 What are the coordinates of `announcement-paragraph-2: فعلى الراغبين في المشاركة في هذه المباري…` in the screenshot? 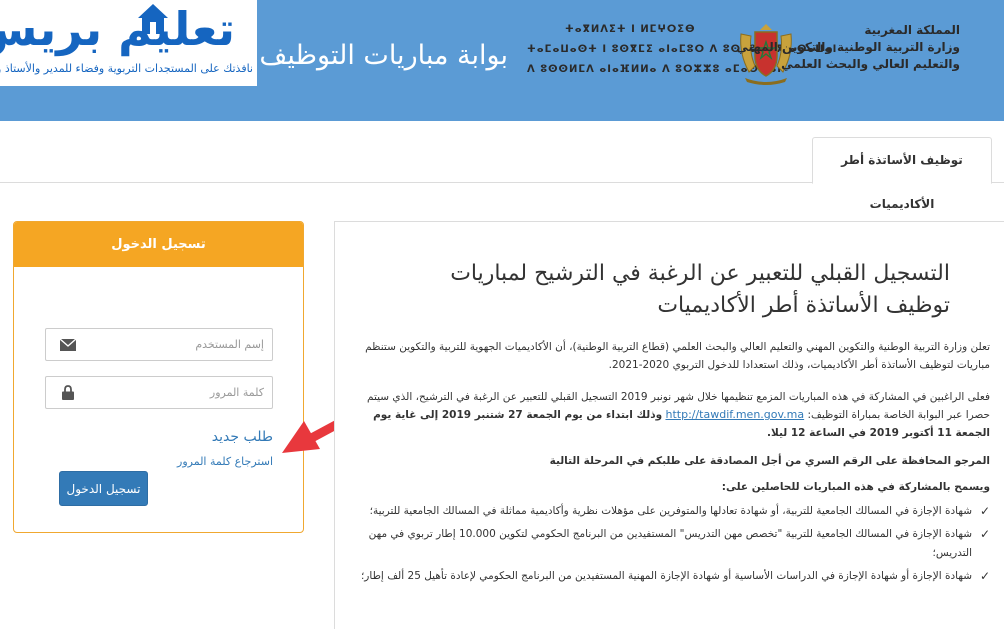 It's located at (667, 415).